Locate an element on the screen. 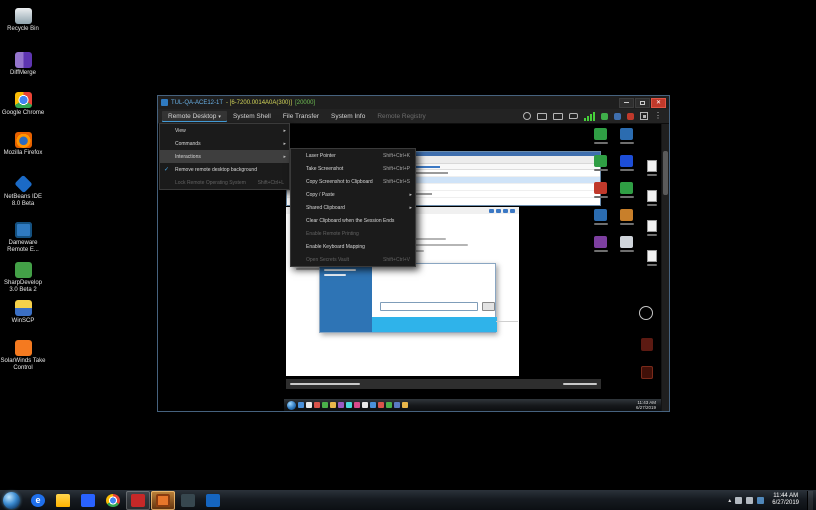 This screenshot has height=510, width=816. tray-expand-icon: ▴ is located at coordinates (729, 500).